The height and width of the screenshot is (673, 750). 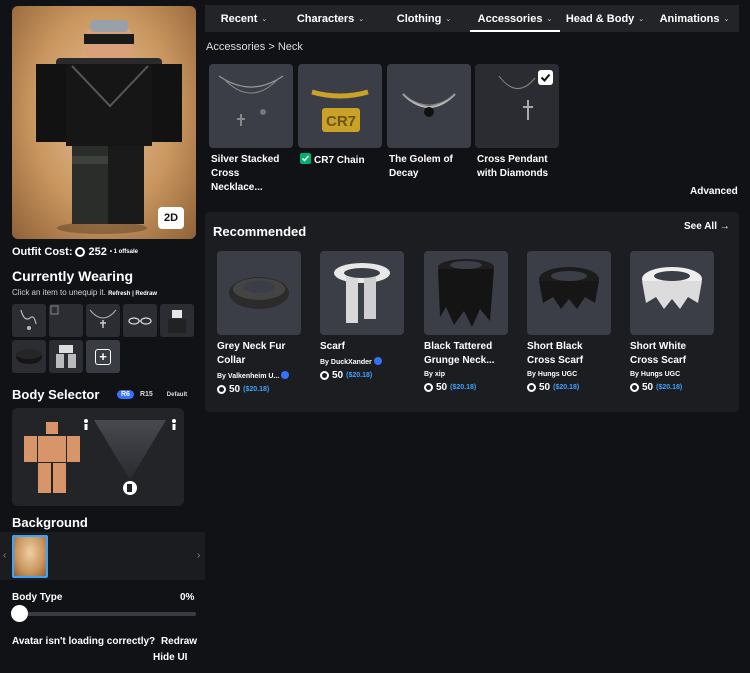 What do you see at coordinates (187, 597) in the screenshot?
I see `body-type-value: 0%` at bounding box center [187, 597].